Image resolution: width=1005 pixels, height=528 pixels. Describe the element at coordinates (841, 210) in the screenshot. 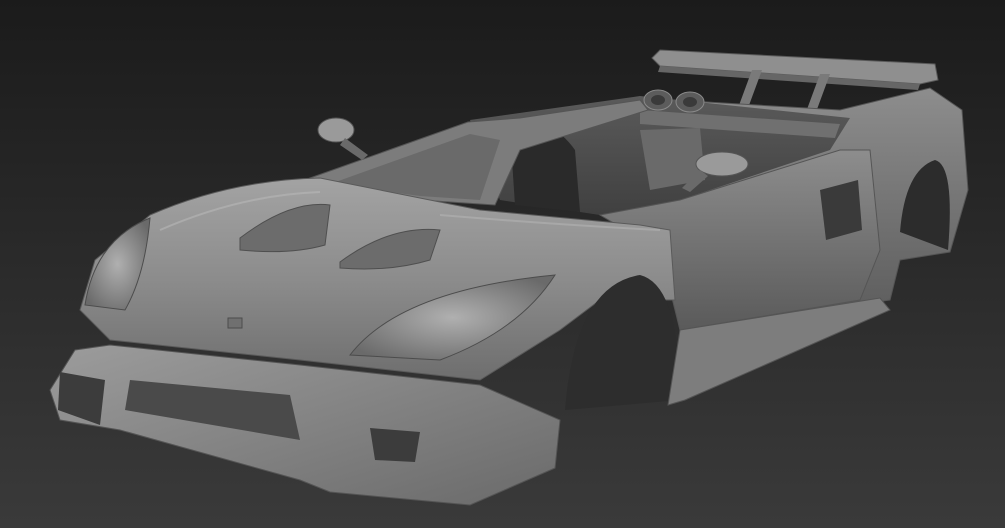

I see `side-intake` at that location.